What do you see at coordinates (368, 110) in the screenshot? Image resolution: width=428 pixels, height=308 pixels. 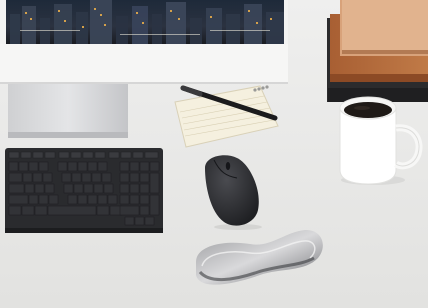 I see `coffee` at bounding box center [368, 110].